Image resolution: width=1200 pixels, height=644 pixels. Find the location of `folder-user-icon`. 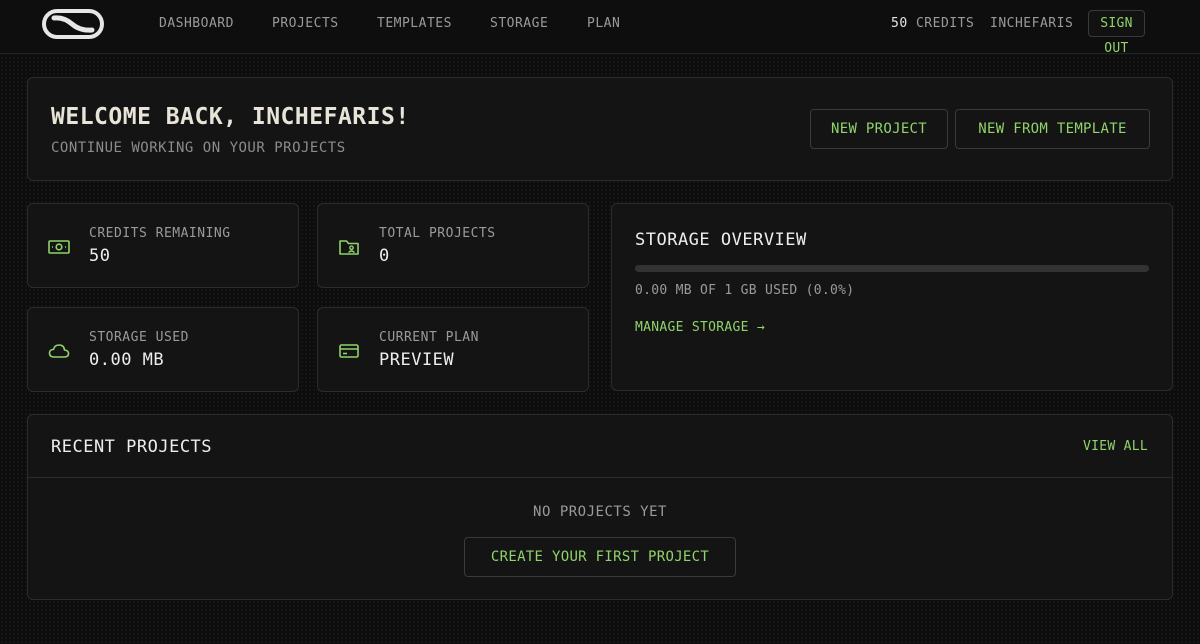

folder-user-icon is located at coordinates (349, 247).